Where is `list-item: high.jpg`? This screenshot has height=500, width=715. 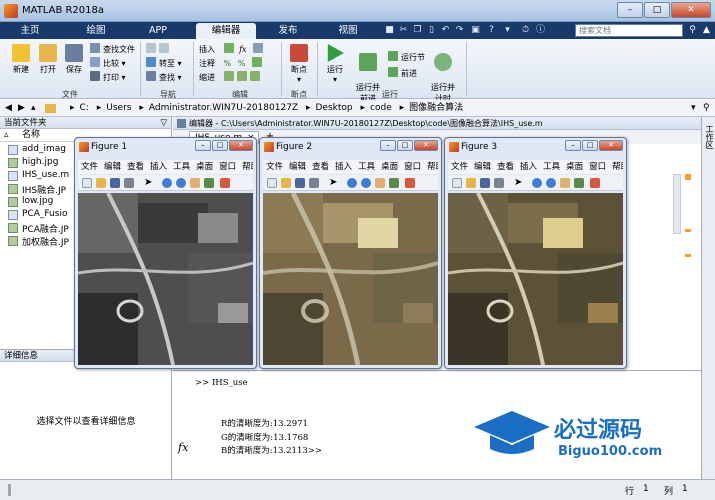
list-item: high.jpg is located at coordinates (40, 162).